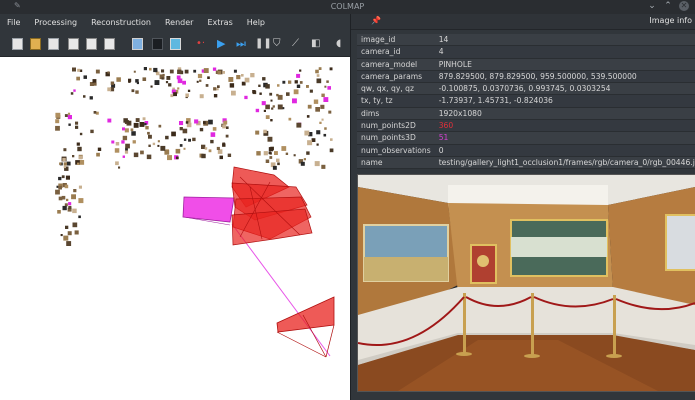 This screenshot has width=695, height=400. Describe the element at coordinates (316, 44) in the screenshot. I see `dense-reconstruction-icon: ◧` at that location.